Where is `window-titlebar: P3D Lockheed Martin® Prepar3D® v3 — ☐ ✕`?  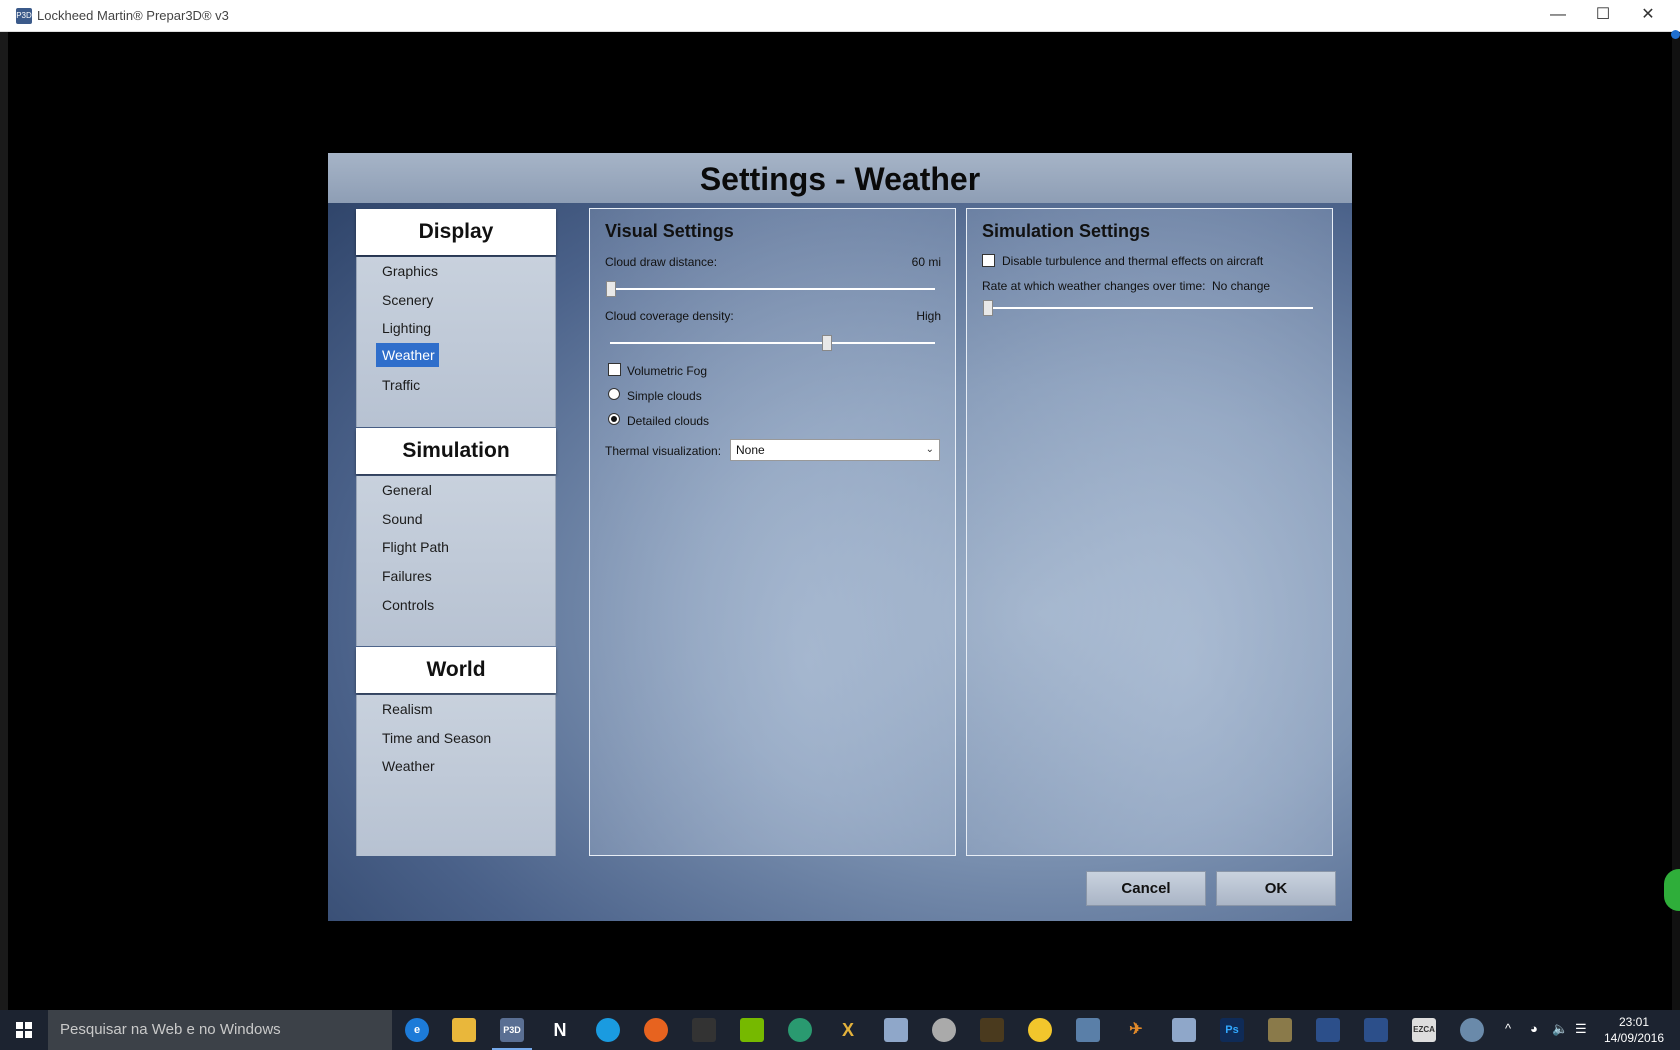
window-titlebar: P3D Lockheed Martin® Prepar3D® v3 — ☐ ✕ is located at coordinates (840, 16).